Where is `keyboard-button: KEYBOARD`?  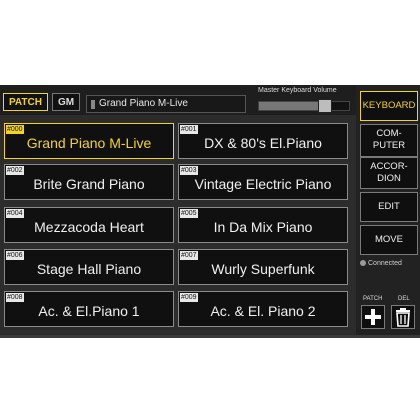 keyboard-button: KEYBOARD is located at coordinates (389, 106).